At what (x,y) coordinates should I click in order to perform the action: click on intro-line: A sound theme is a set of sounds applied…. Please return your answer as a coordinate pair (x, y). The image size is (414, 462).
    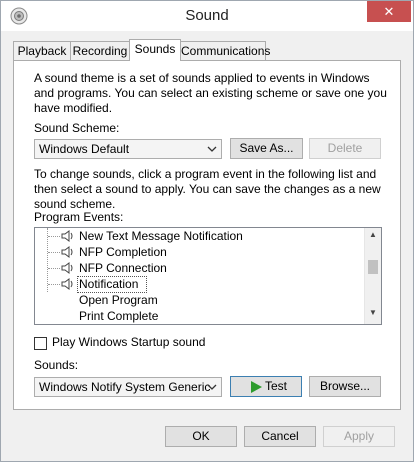
    Looking at the image, I should click on (202, 78).